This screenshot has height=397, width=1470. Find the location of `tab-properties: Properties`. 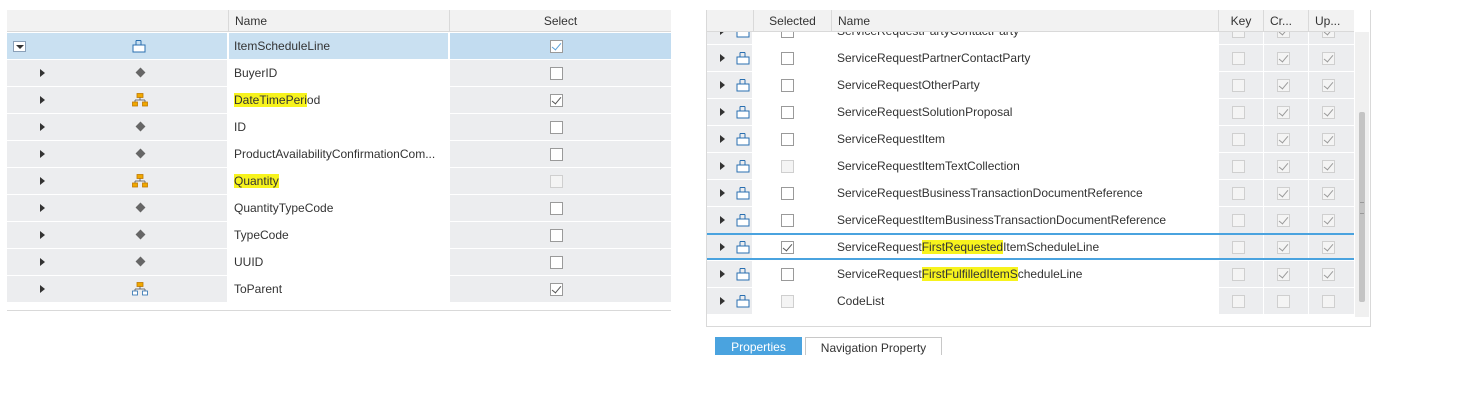

tab-properties: Properties is located at coordinates (758, 346).